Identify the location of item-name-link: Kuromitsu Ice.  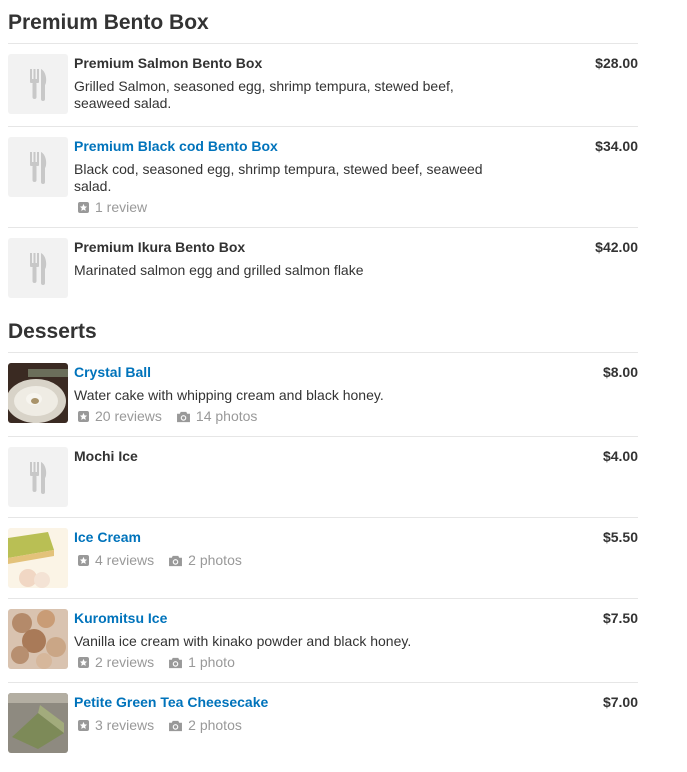
(281, 618).